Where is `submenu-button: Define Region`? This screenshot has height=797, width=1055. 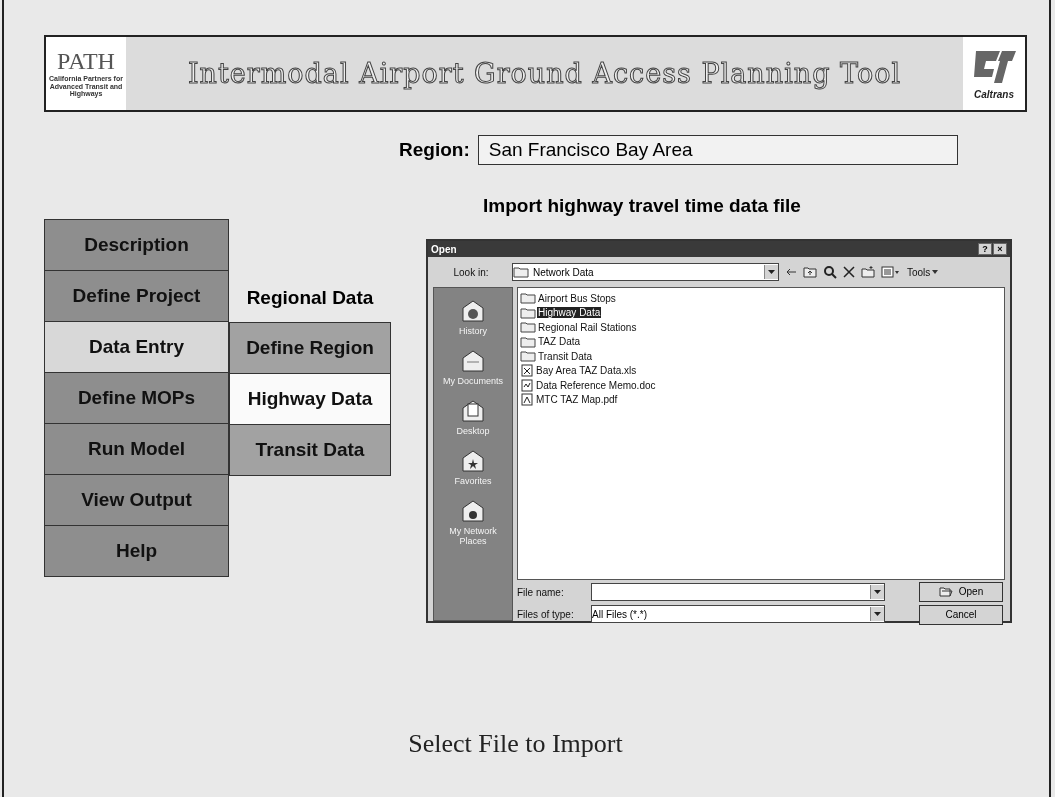 submenu-button: Define Region is located at coordinates (310, 348).